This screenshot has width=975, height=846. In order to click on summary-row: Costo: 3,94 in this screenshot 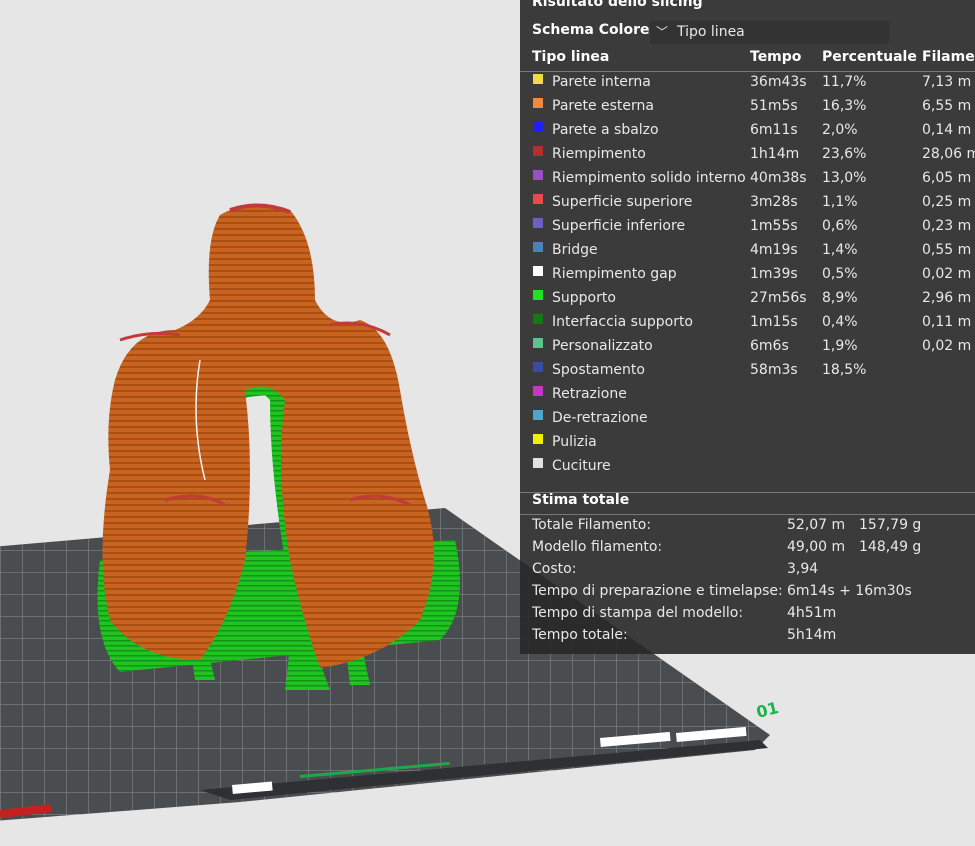, I will do `click(747, 572)`.